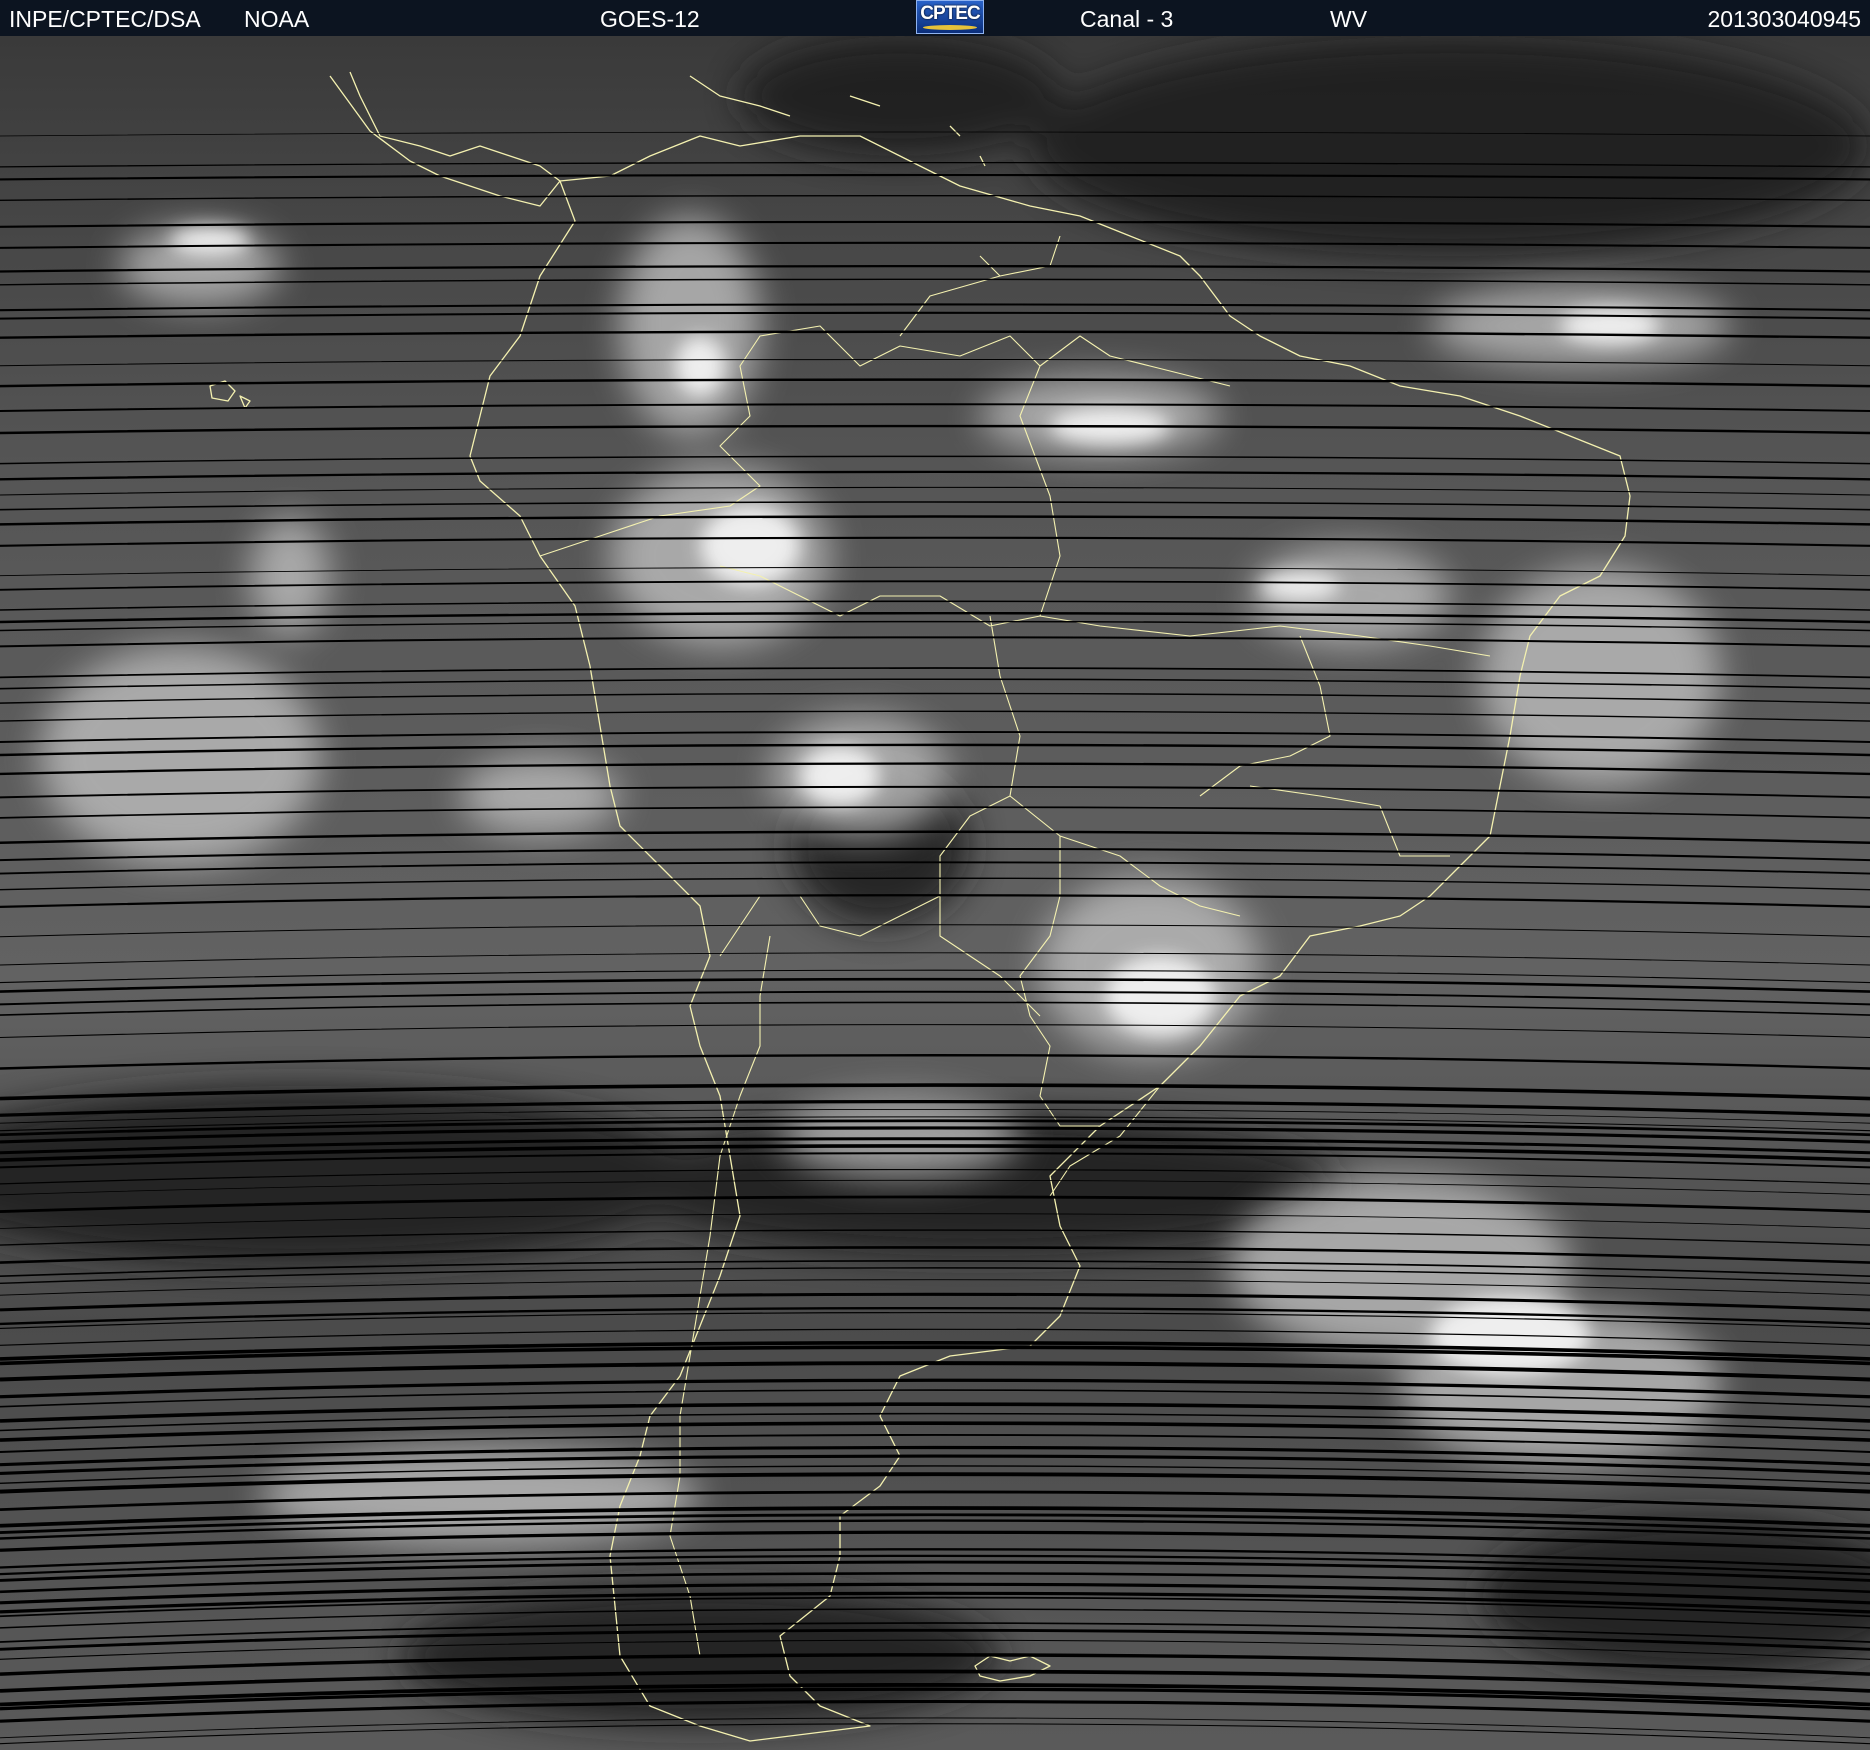 The height and width of the screenshot is (1750, 1870). What do you see at coordinates (950, 13) in the screenshot?
I see `cptec-logo-text: CPTEC` at bounding box center [950, 13].